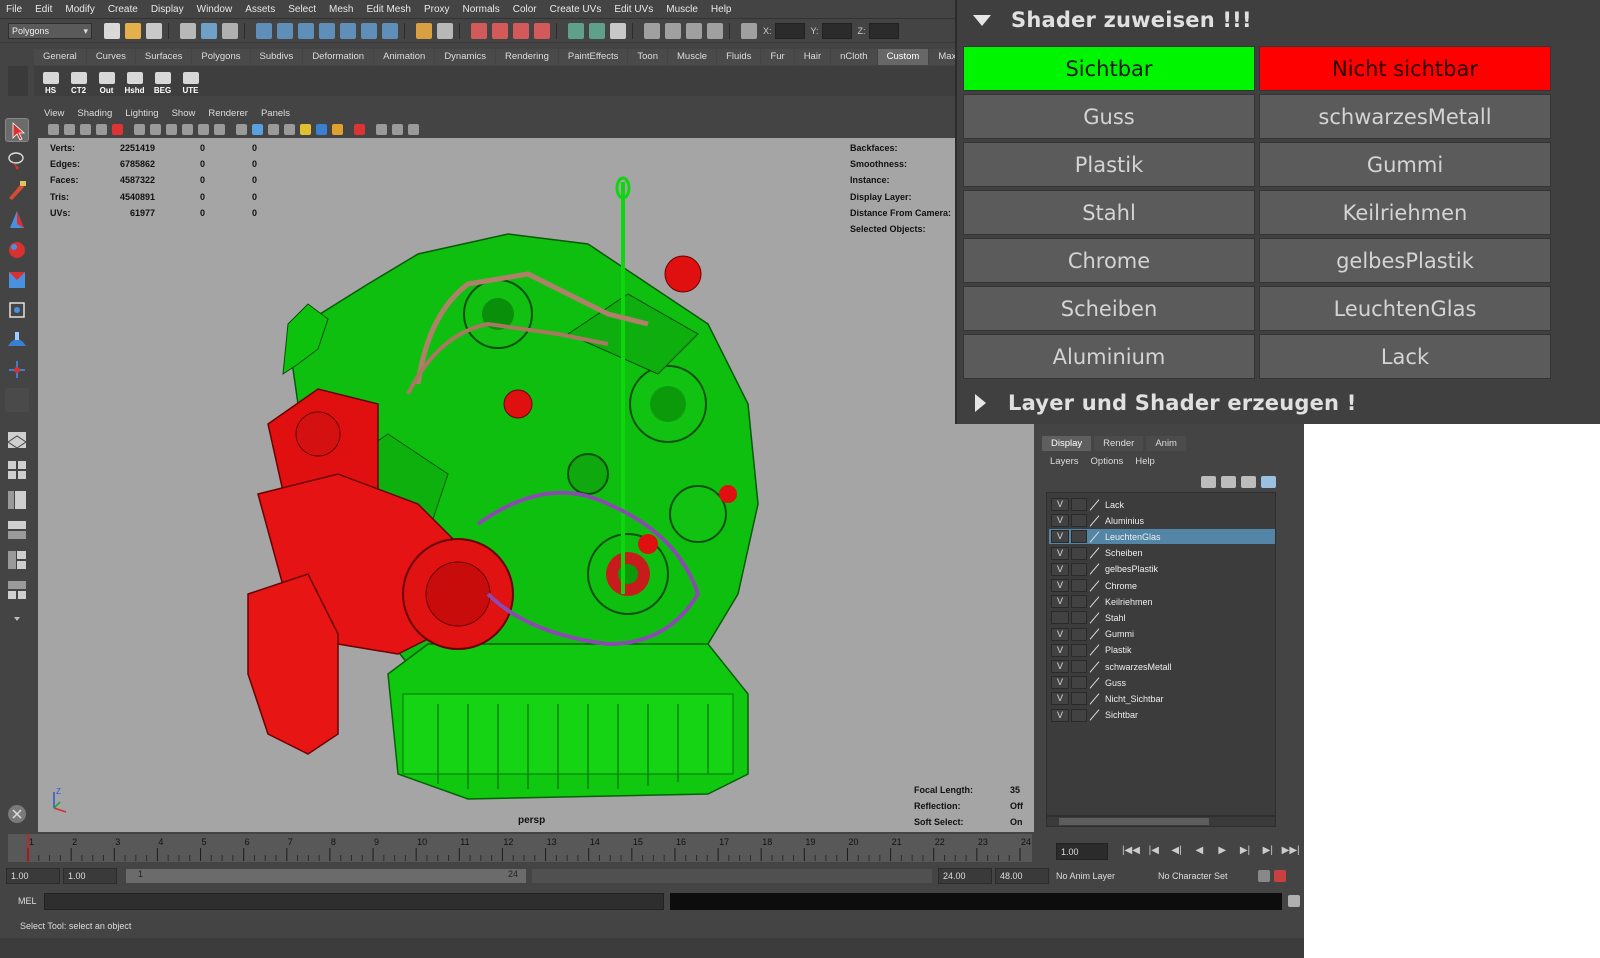 This screenshot has width=1600, height=958. Describe the element at coordinates (1248, 482) in the screenshot. I see `new-layer-icon` at that location.